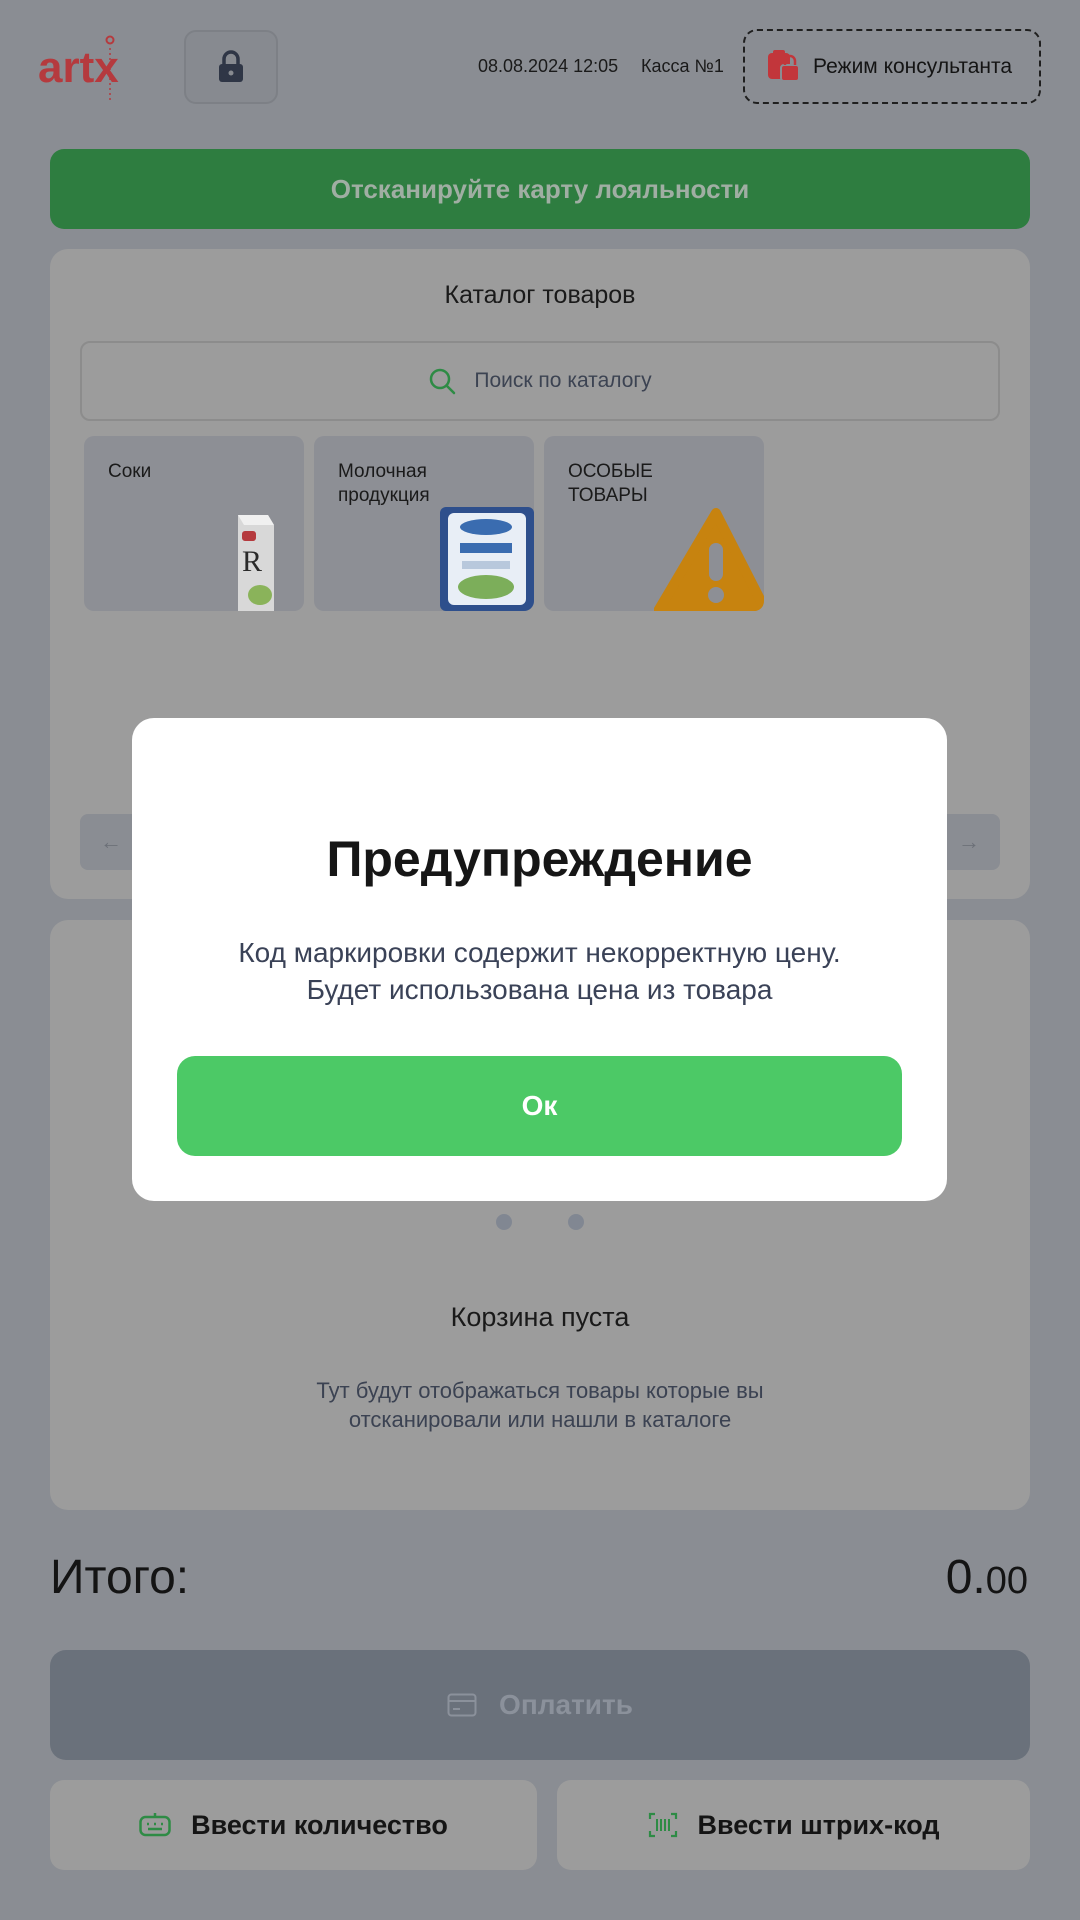 This screenshot has height=1920, width=1080. What do you see at coordinates (662, 1825) in the screenshot?
I see `barcode-icon` at bounding box center [662, 1825].